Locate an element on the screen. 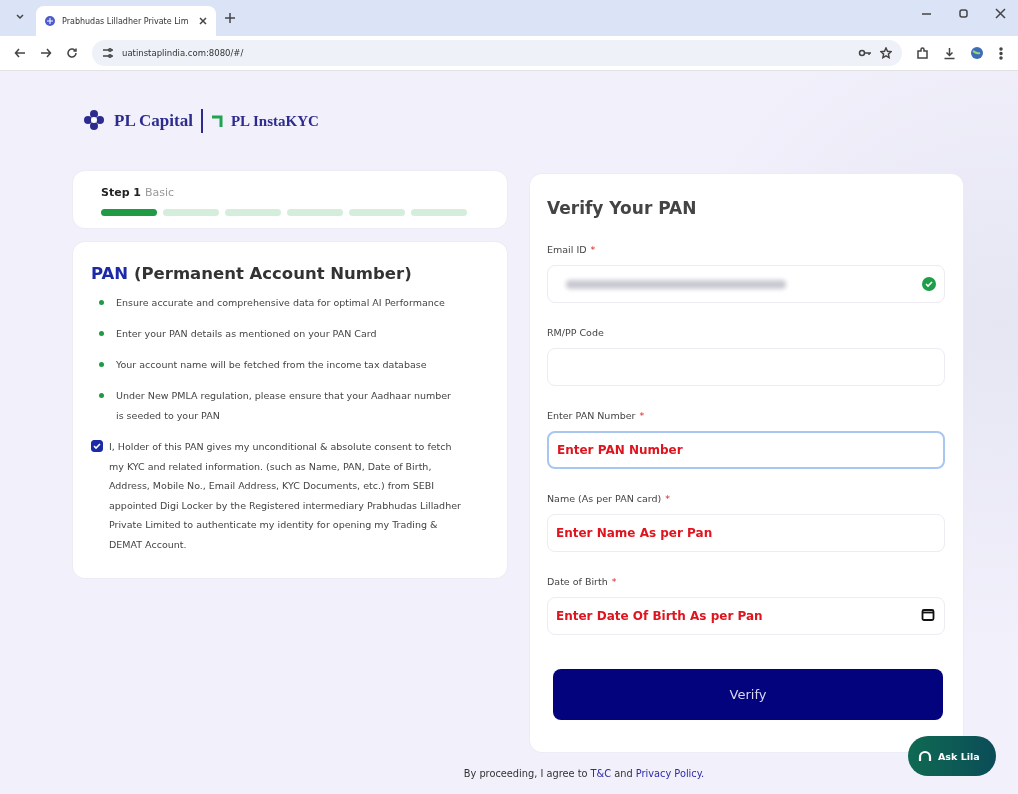  address-bar: uatinstaplindia.com:8080/#/ is located at coordinates (497, 53).